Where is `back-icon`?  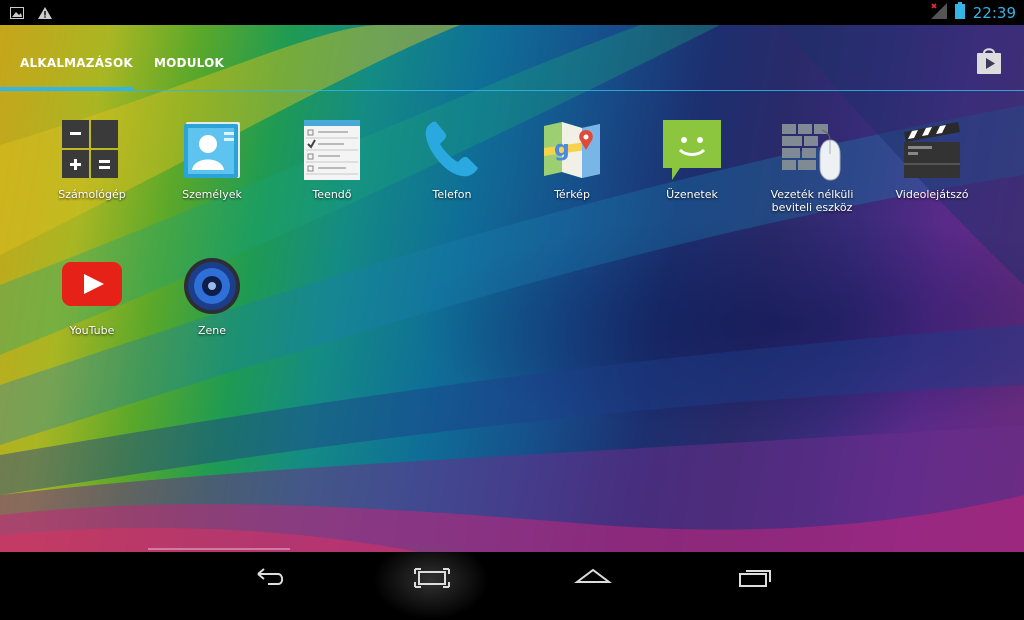
back-icon is located at coordinates (270, 577).